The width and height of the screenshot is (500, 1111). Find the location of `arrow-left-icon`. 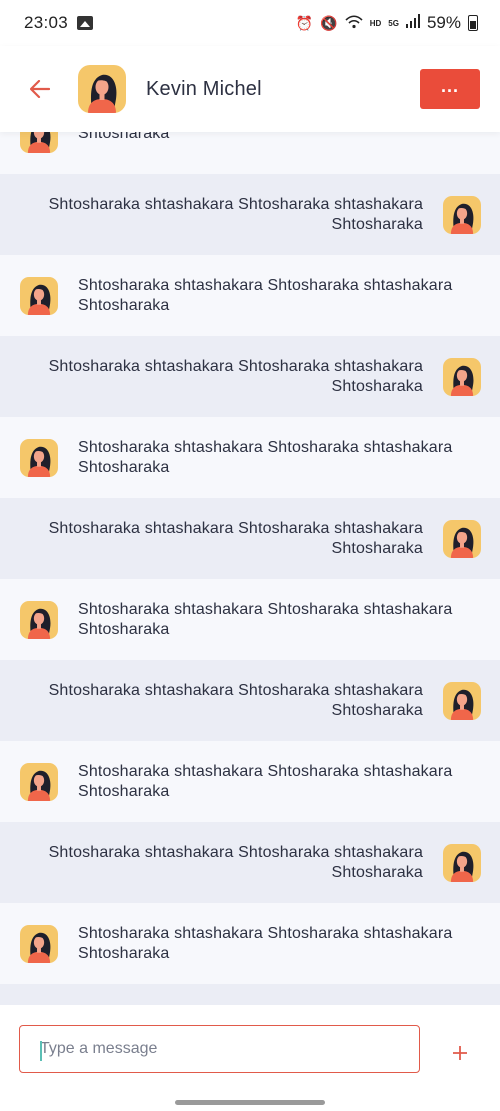

arrow-left-icon is located at coordinates (40, 89).